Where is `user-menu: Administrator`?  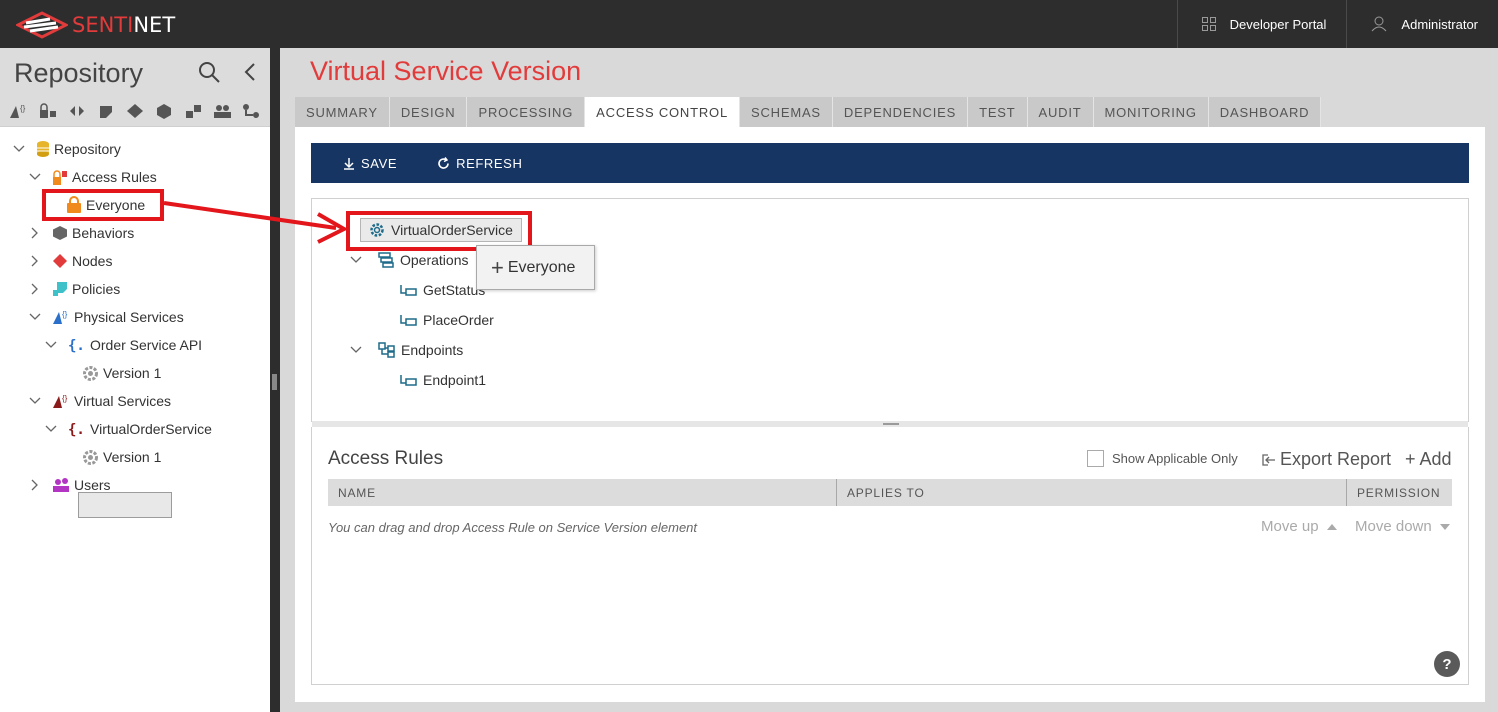 user-menu: Administrator is located at coordinates (1422, 24).